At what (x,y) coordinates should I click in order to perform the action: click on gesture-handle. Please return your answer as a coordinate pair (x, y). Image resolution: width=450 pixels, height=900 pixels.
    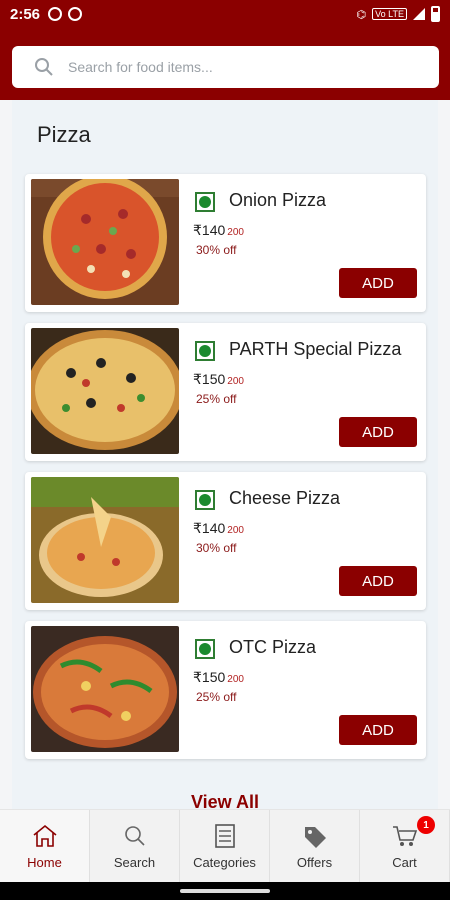
    Looking at the image, I should click on (225, 891).